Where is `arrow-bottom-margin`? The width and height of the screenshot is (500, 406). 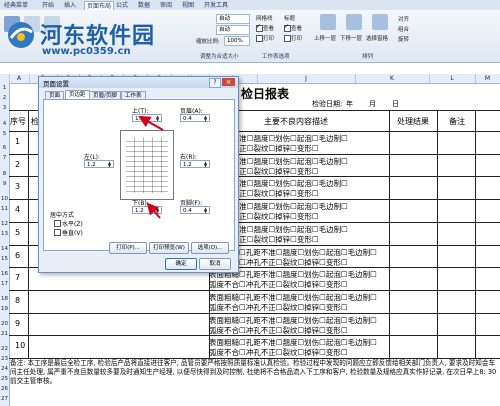 arrow-bottom-margin is located at coordinates (153, 210).